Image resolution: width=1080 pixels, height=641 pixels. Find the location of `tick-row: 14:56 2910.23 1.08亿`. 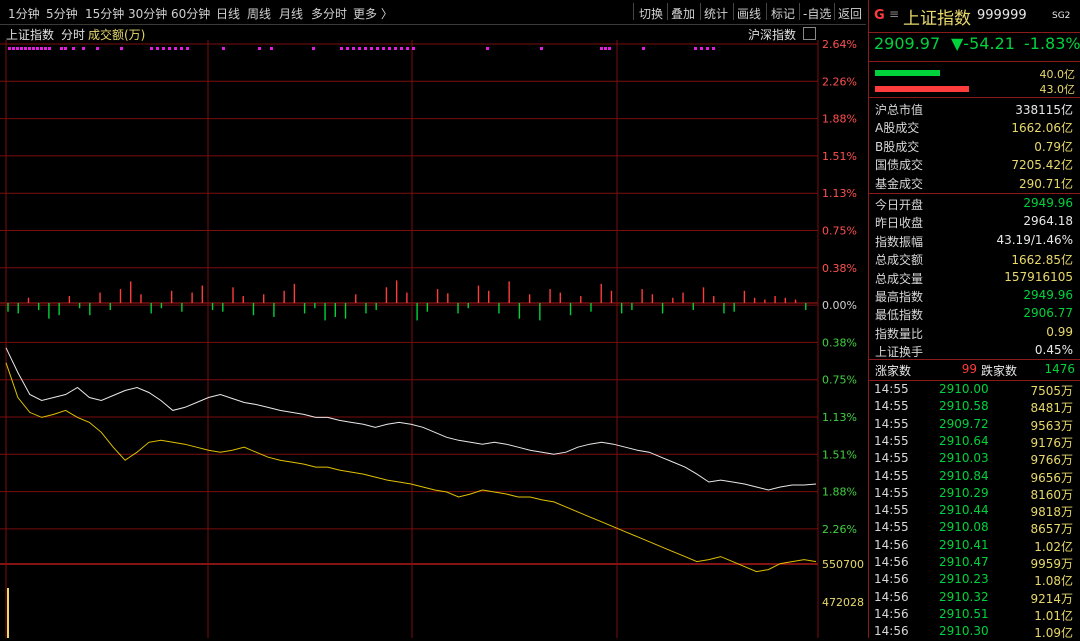

tick-row: 14:56 2910.23 1.08亿 is located at coordinates (974, 580).